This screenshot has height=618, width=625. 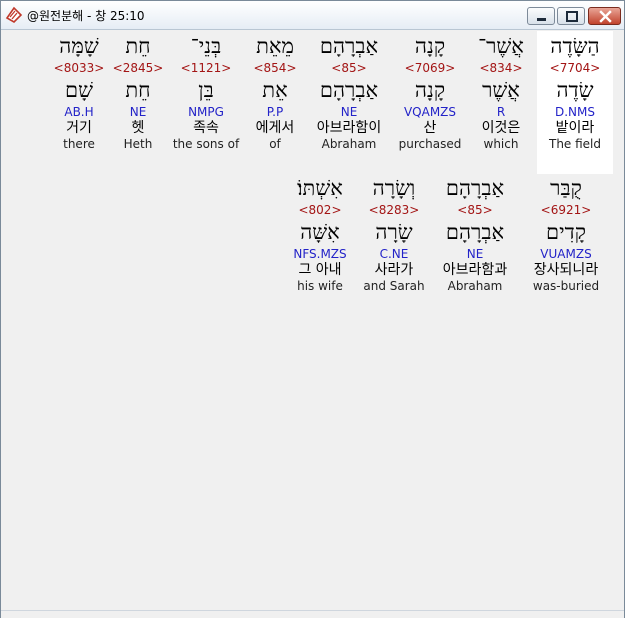 What do you see at coordinates (541, 19) in the screenshot?
I see `minimize-icon` at bounding box center [541, 19].